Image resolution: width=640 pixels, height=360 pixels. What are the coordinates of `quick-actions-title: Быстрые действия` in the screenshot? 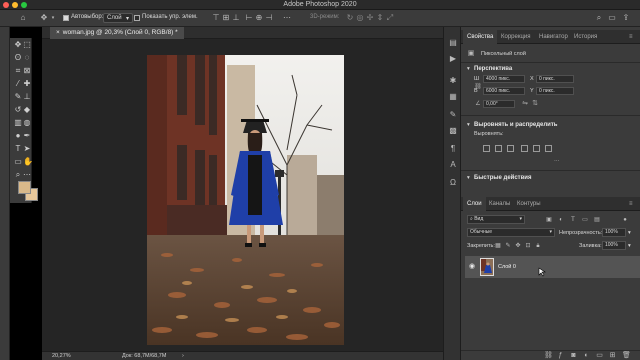 It's located at (503, 178).